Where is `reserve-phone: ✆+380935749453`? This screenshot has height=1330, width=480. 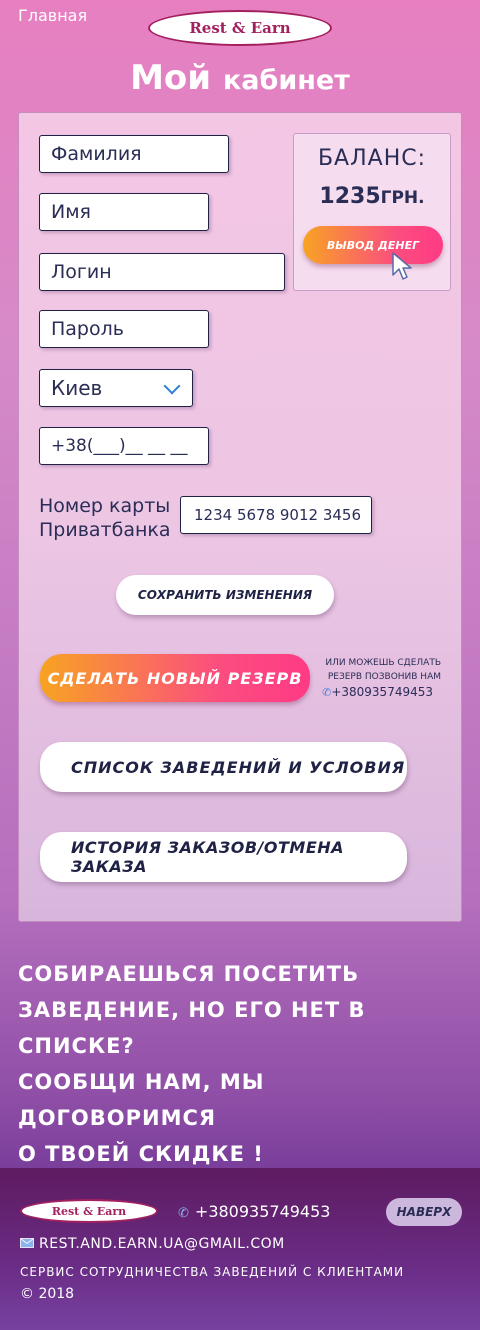
reserve-phone: ✆+380935749453 is located at coordinates (377, 692).